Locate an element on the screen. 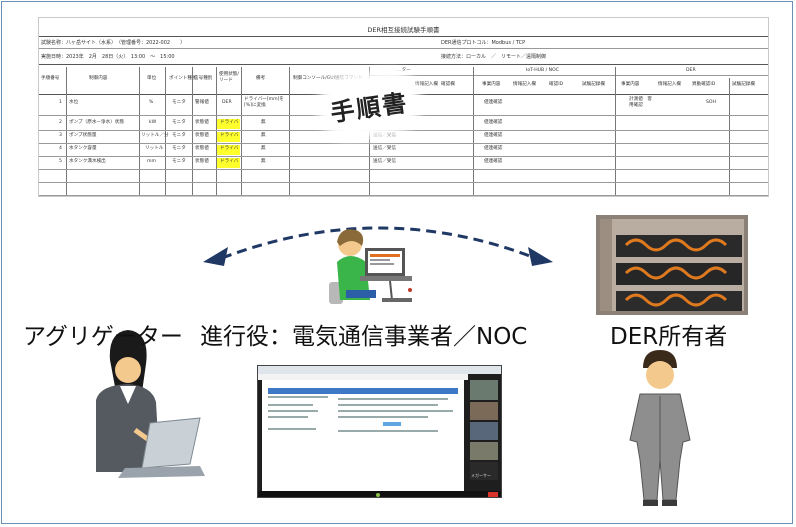 The width and height of the screenshot is (796, 527). der-owner-label: DER所有者 is located at coordinates (669, 337).